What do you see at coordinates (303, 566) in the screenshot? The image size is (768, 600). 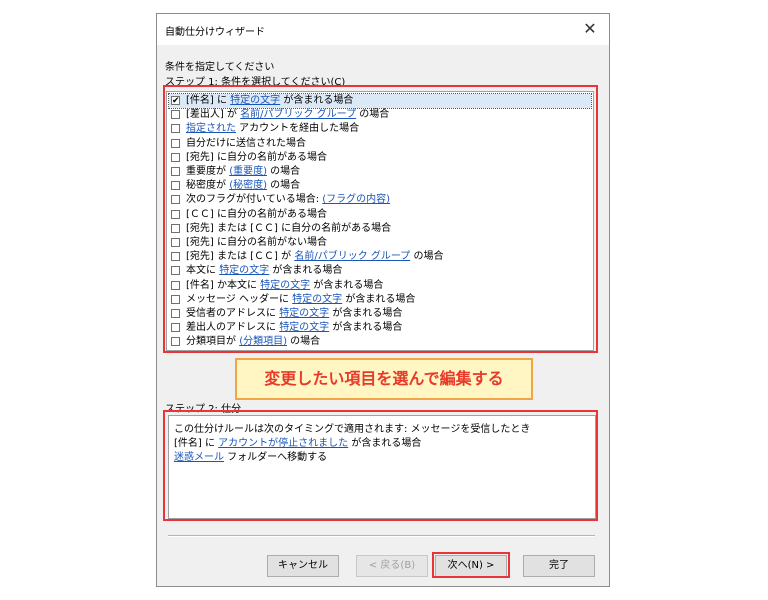 I see `cancel-button: キャンセル` at bounding box center [303, 566].